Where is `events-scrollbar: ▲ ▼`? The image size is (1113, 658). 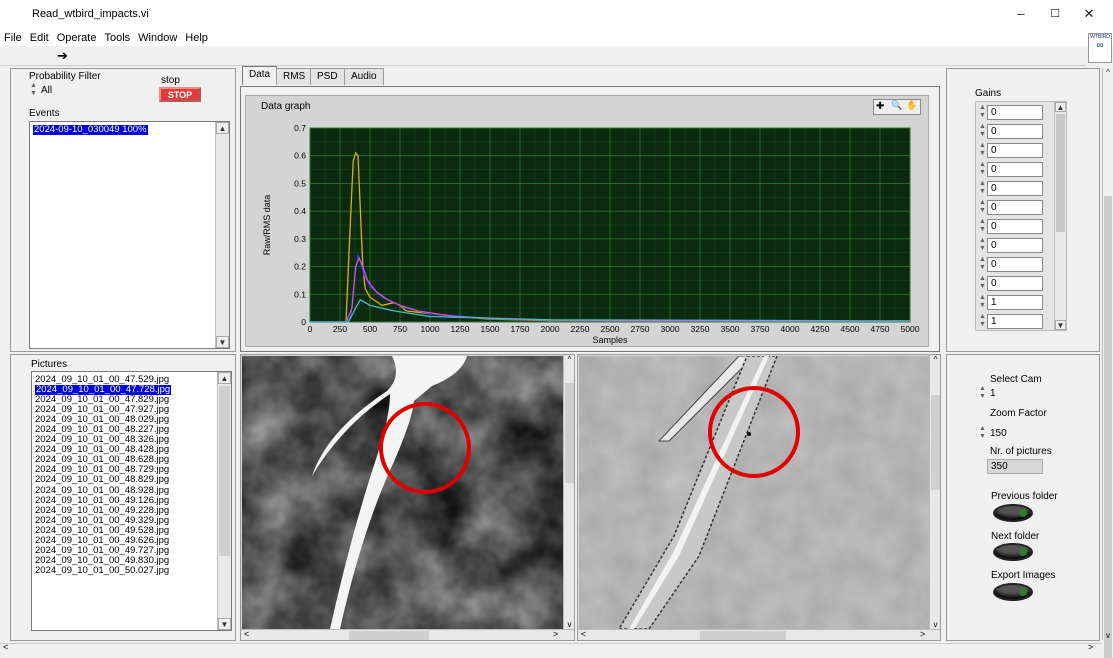
events-scrollbar: ▲ ▼ is located at coordinates (222, 235).